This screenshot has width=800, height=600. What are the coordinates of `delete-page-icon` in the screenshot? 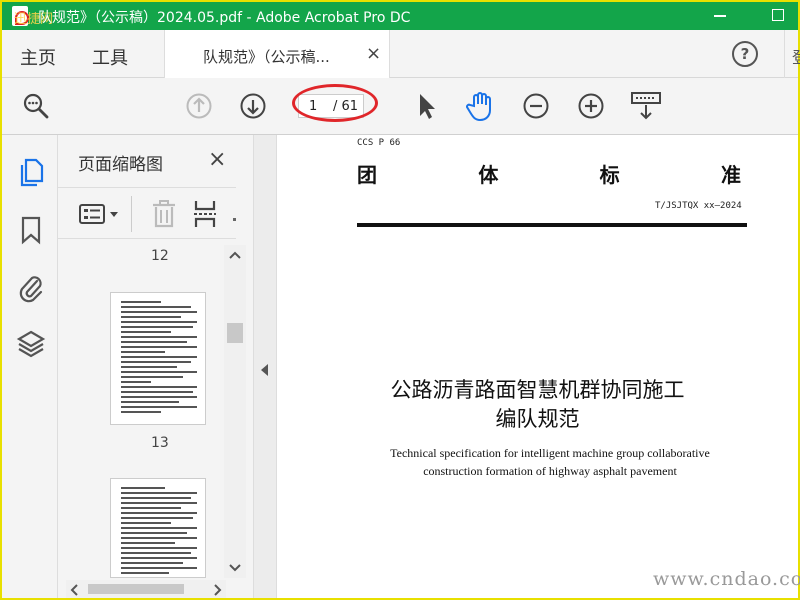 It's located at (164, 214).